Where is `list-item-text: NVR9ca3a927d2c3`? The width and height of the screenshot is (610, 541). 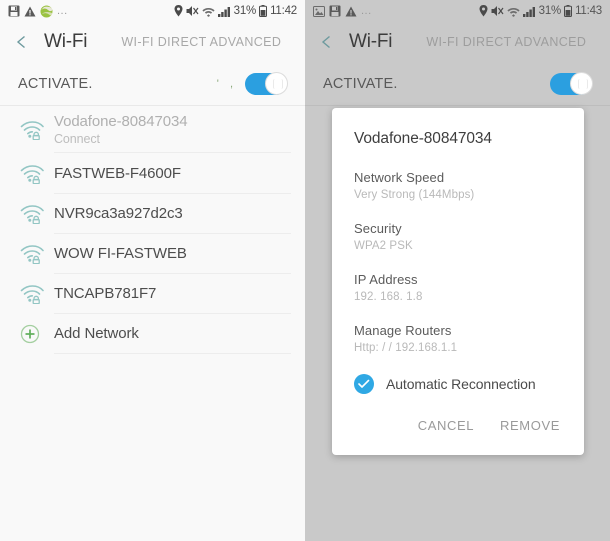
list-item-text: NVR9ca3a927d2c3 is located at coordinates (172, 214).